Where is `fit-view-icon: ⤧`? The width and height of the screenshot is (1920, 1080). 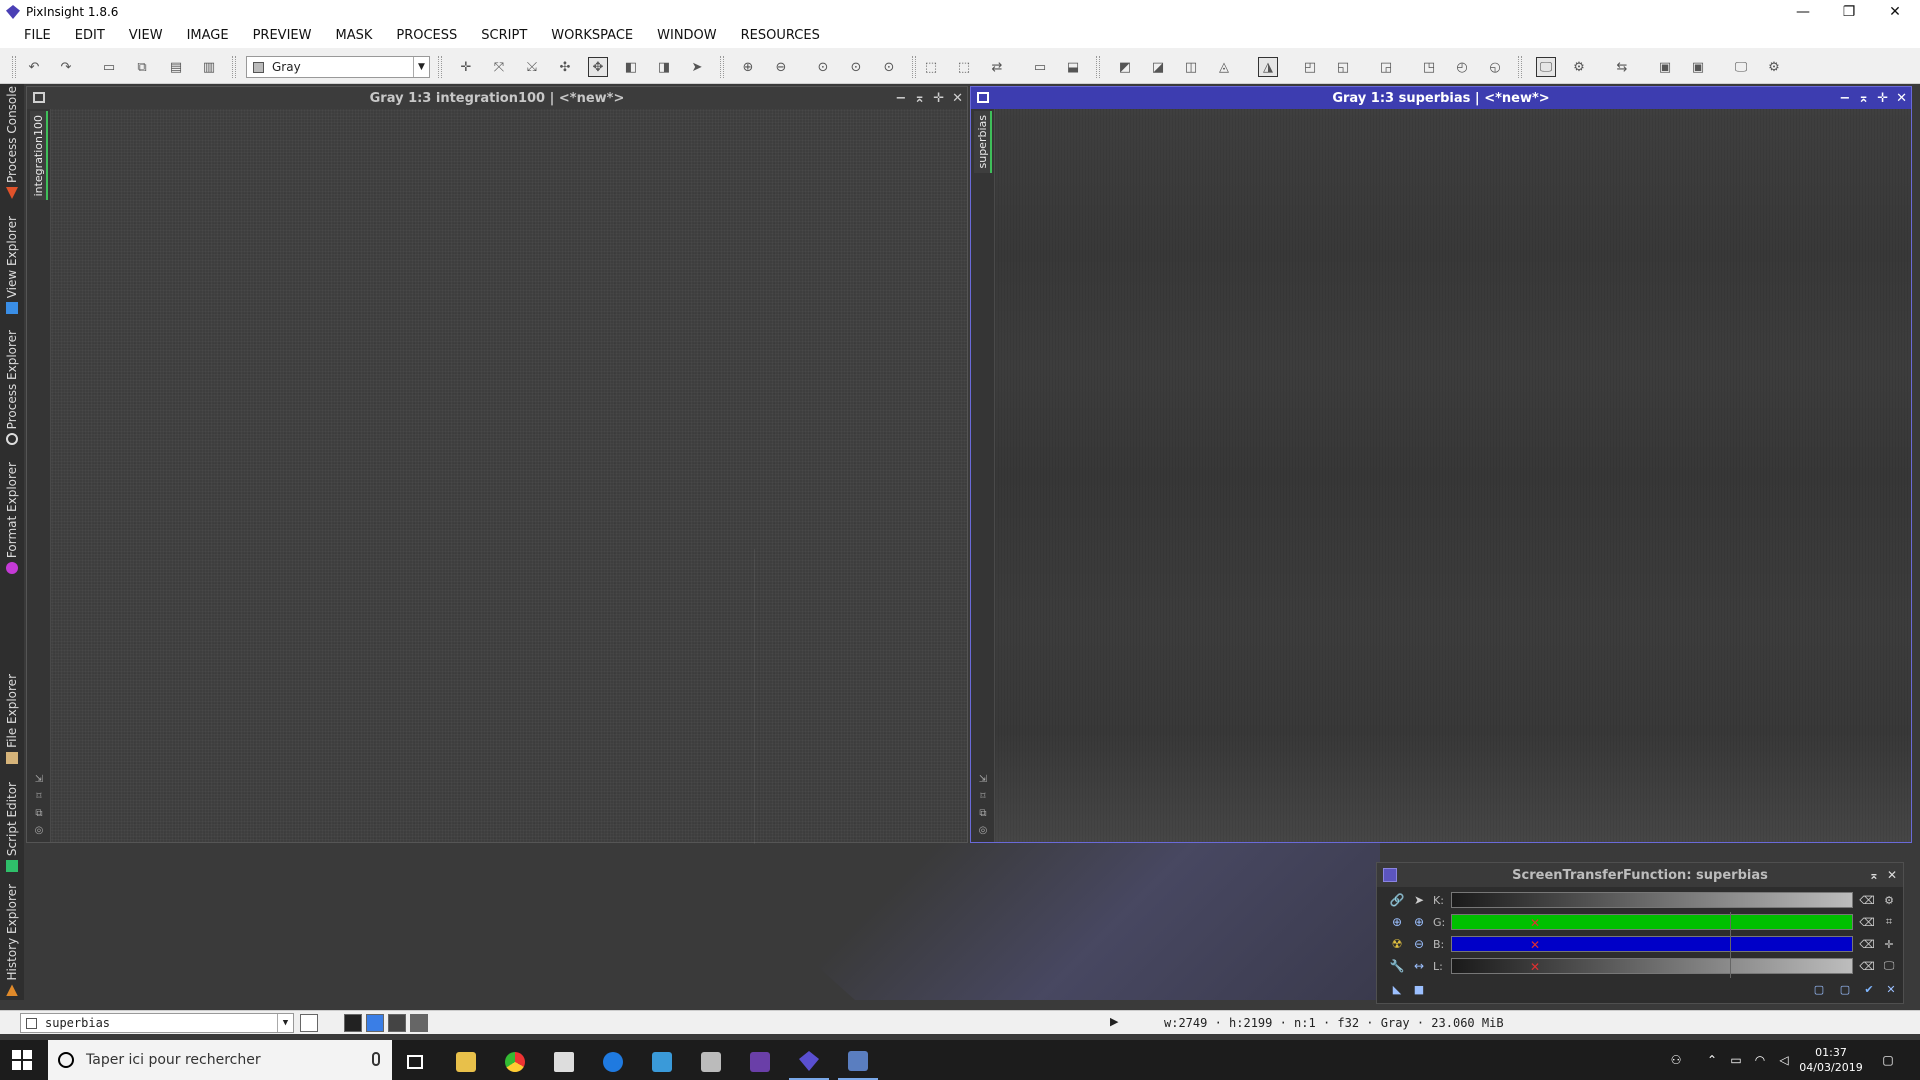
fit-view-icon: ⤧ is located at coordinates (499, 67).